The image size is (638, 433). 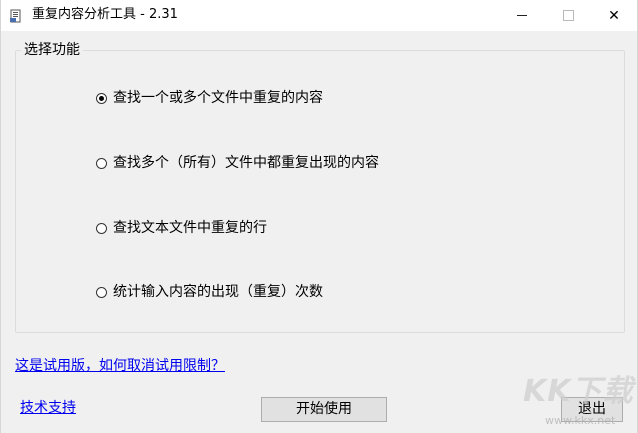 I want to click on minimize-icon, so click(x=522, y=15).